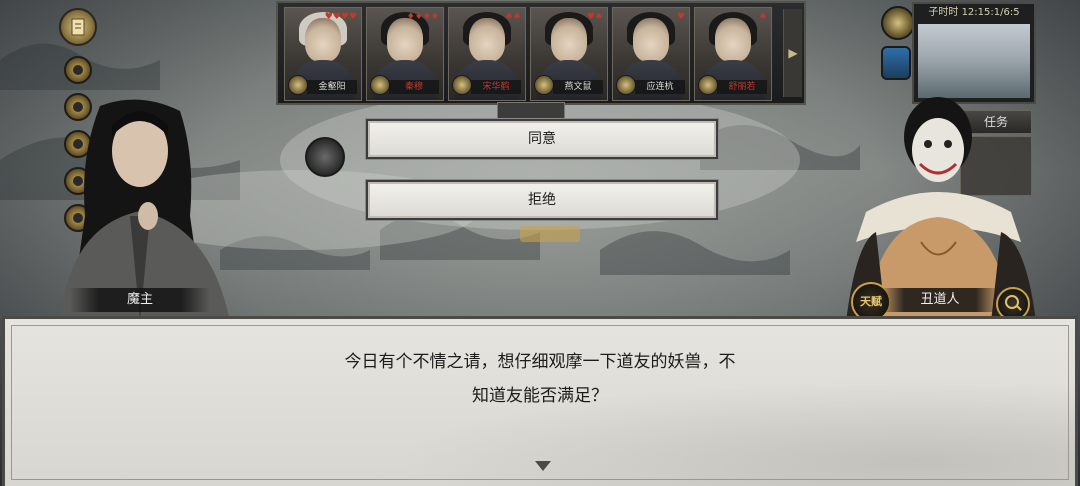  What do you see at coordinates (569, 54) in the screenshot?
I see `party-member-card: ♥♠ 燕文鼠` at bounding box center [569, 54].